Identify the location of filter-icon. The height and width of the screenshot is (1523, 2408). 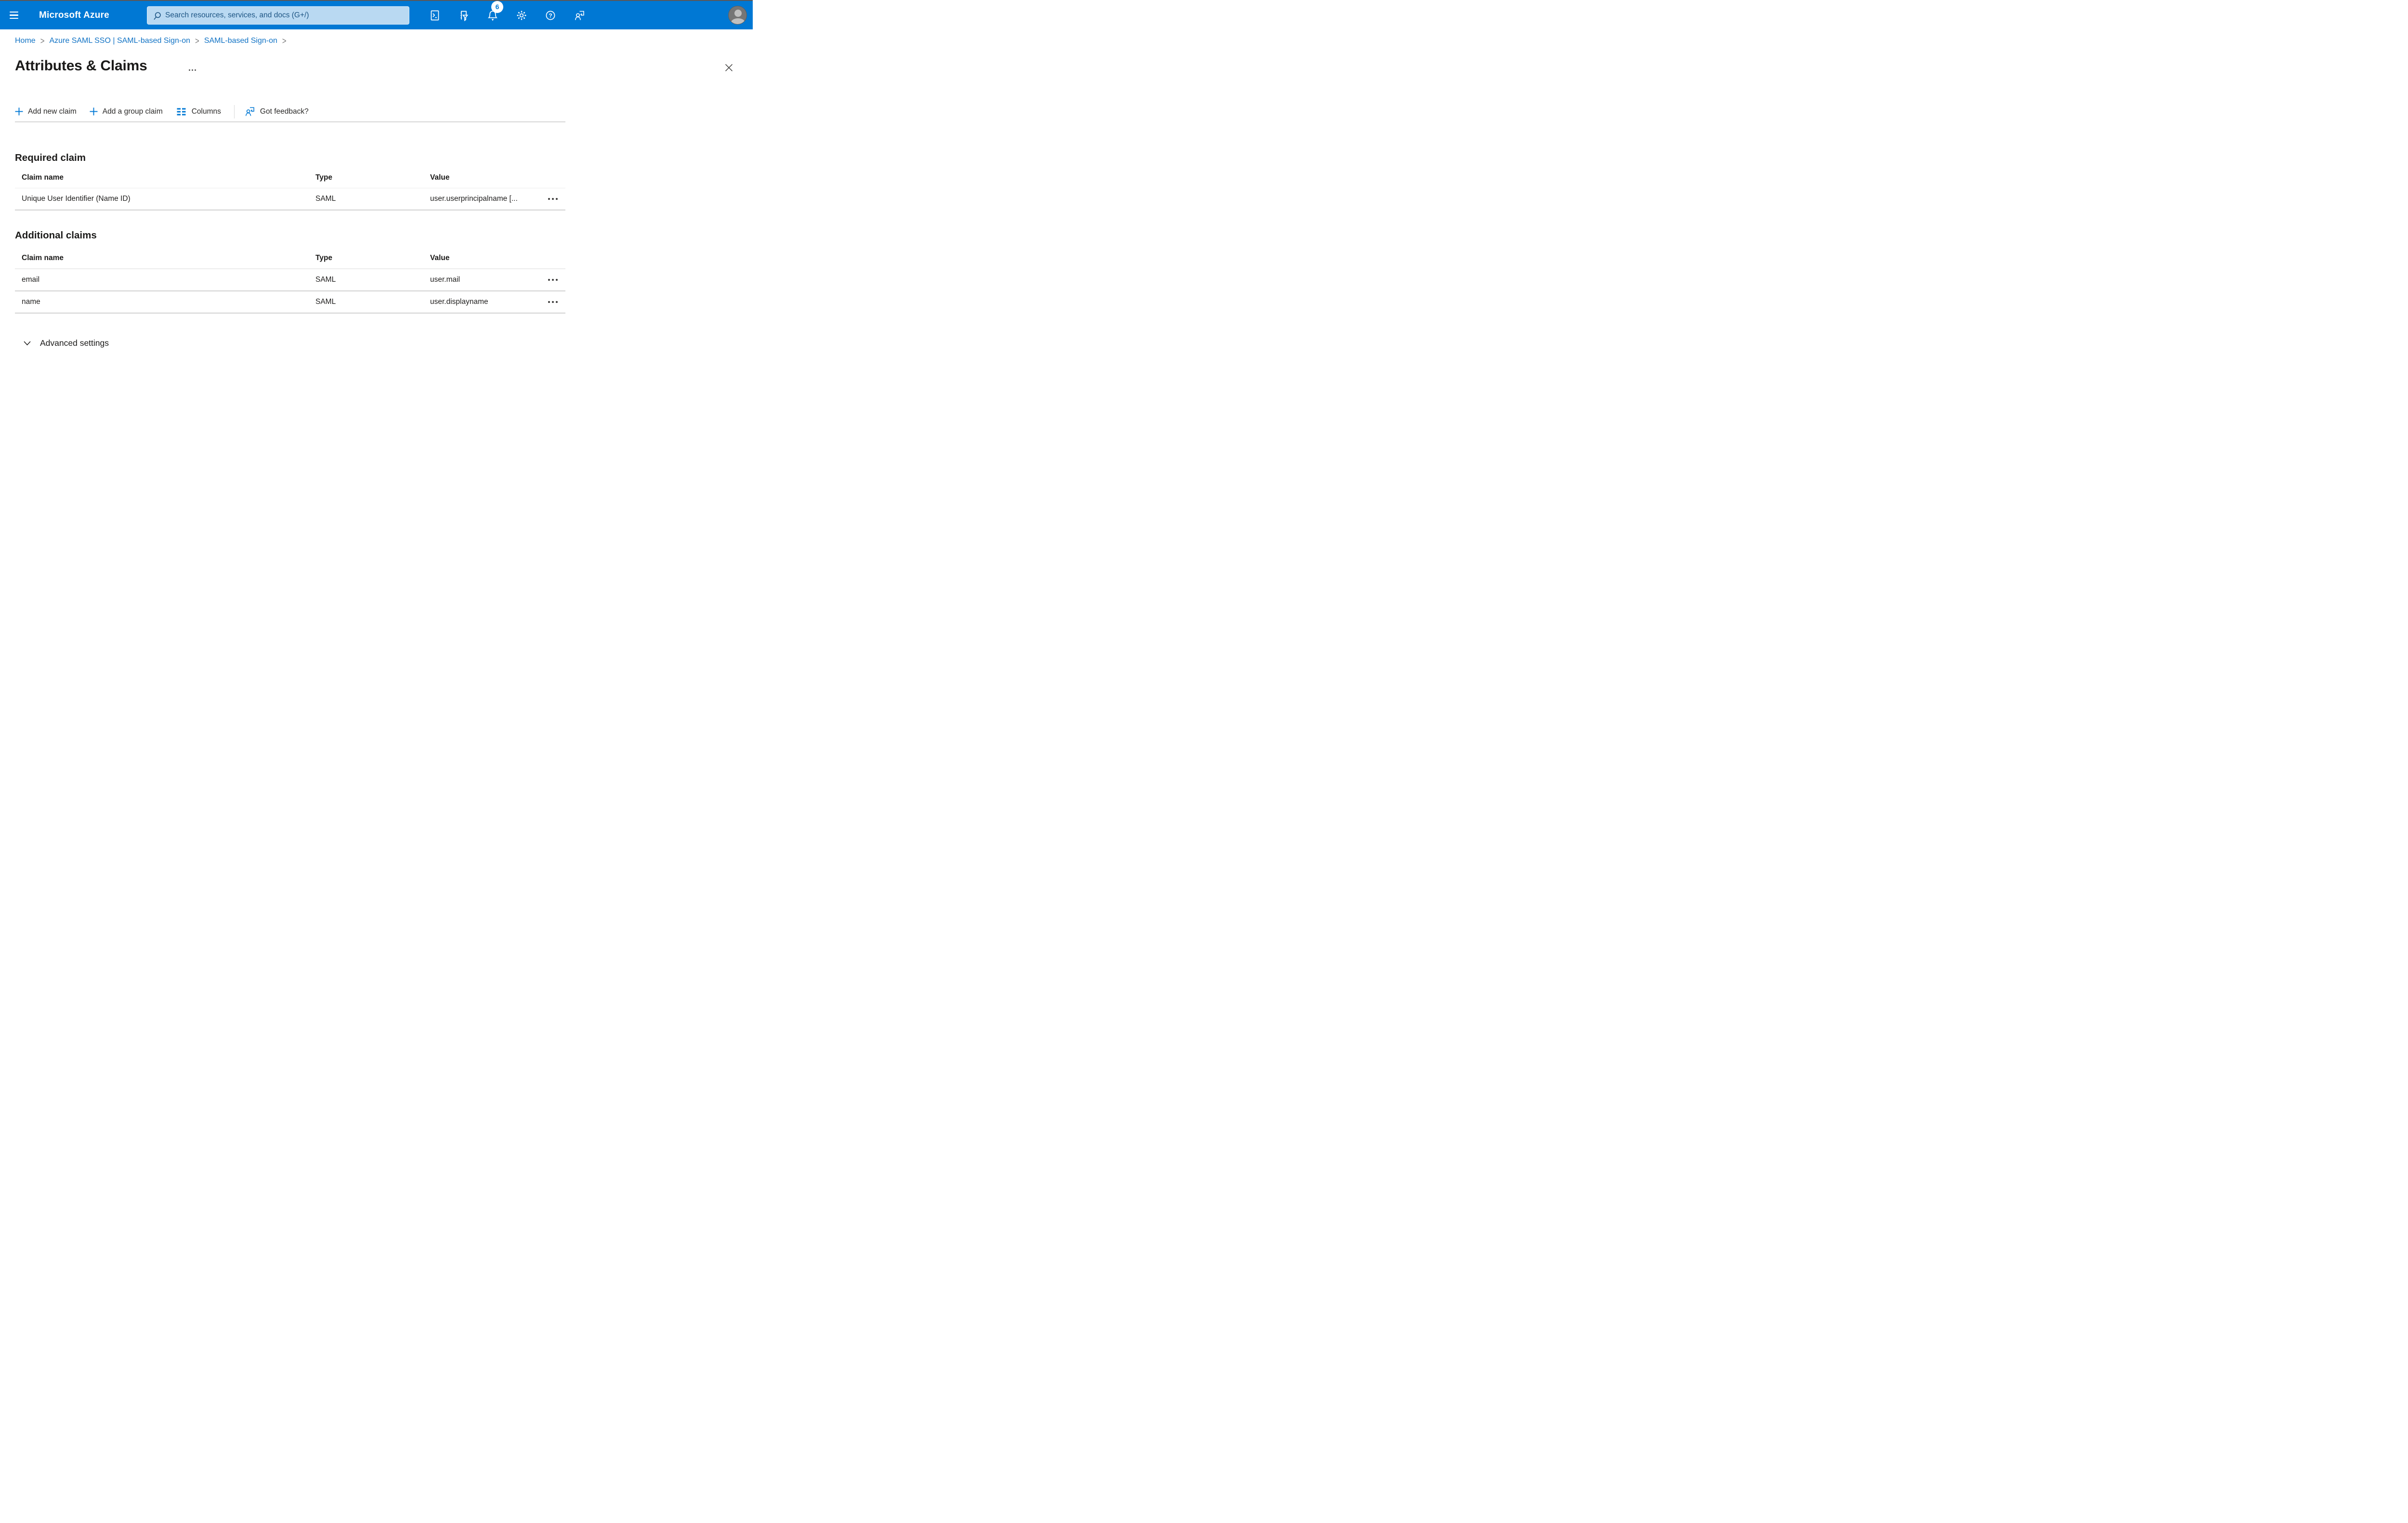
(464, 16).